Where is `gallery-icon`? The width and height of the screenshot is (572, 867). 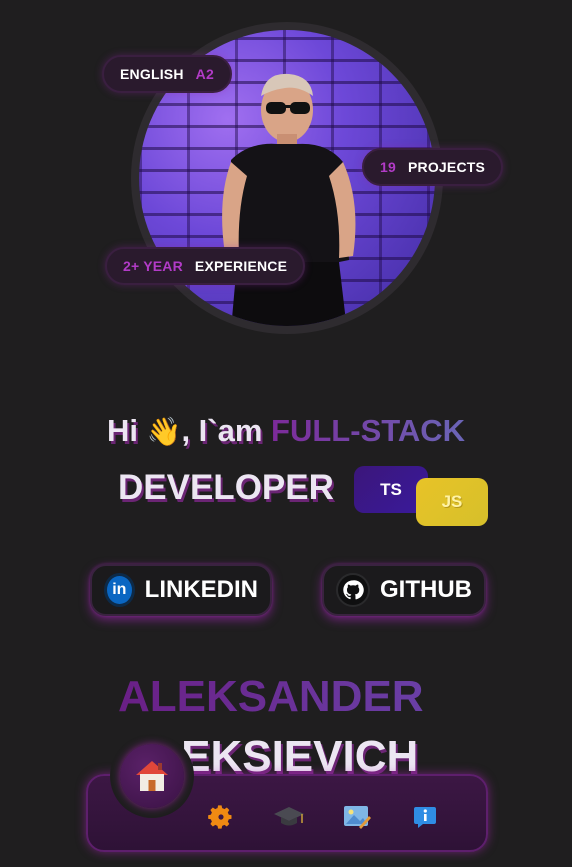 gallery-icon is located at coordinates (357, 817).